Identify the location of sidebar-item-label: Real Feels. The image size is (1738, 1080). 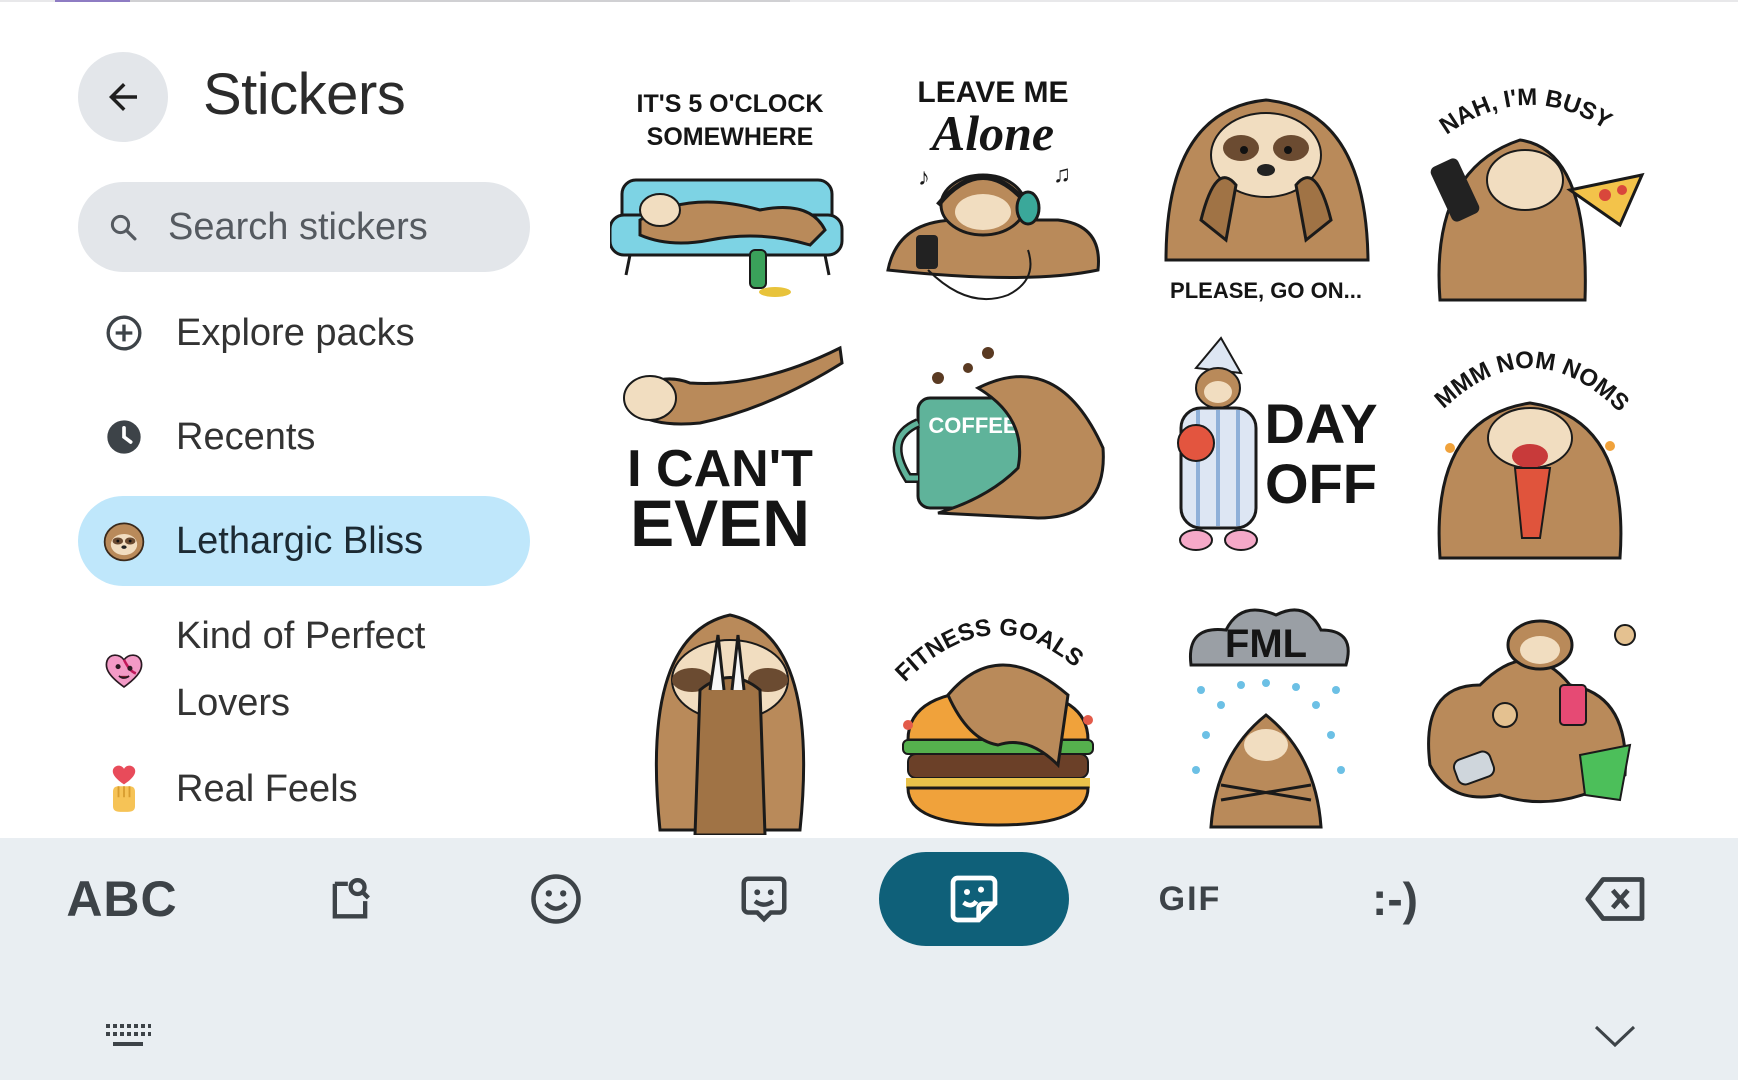
(267, 788).